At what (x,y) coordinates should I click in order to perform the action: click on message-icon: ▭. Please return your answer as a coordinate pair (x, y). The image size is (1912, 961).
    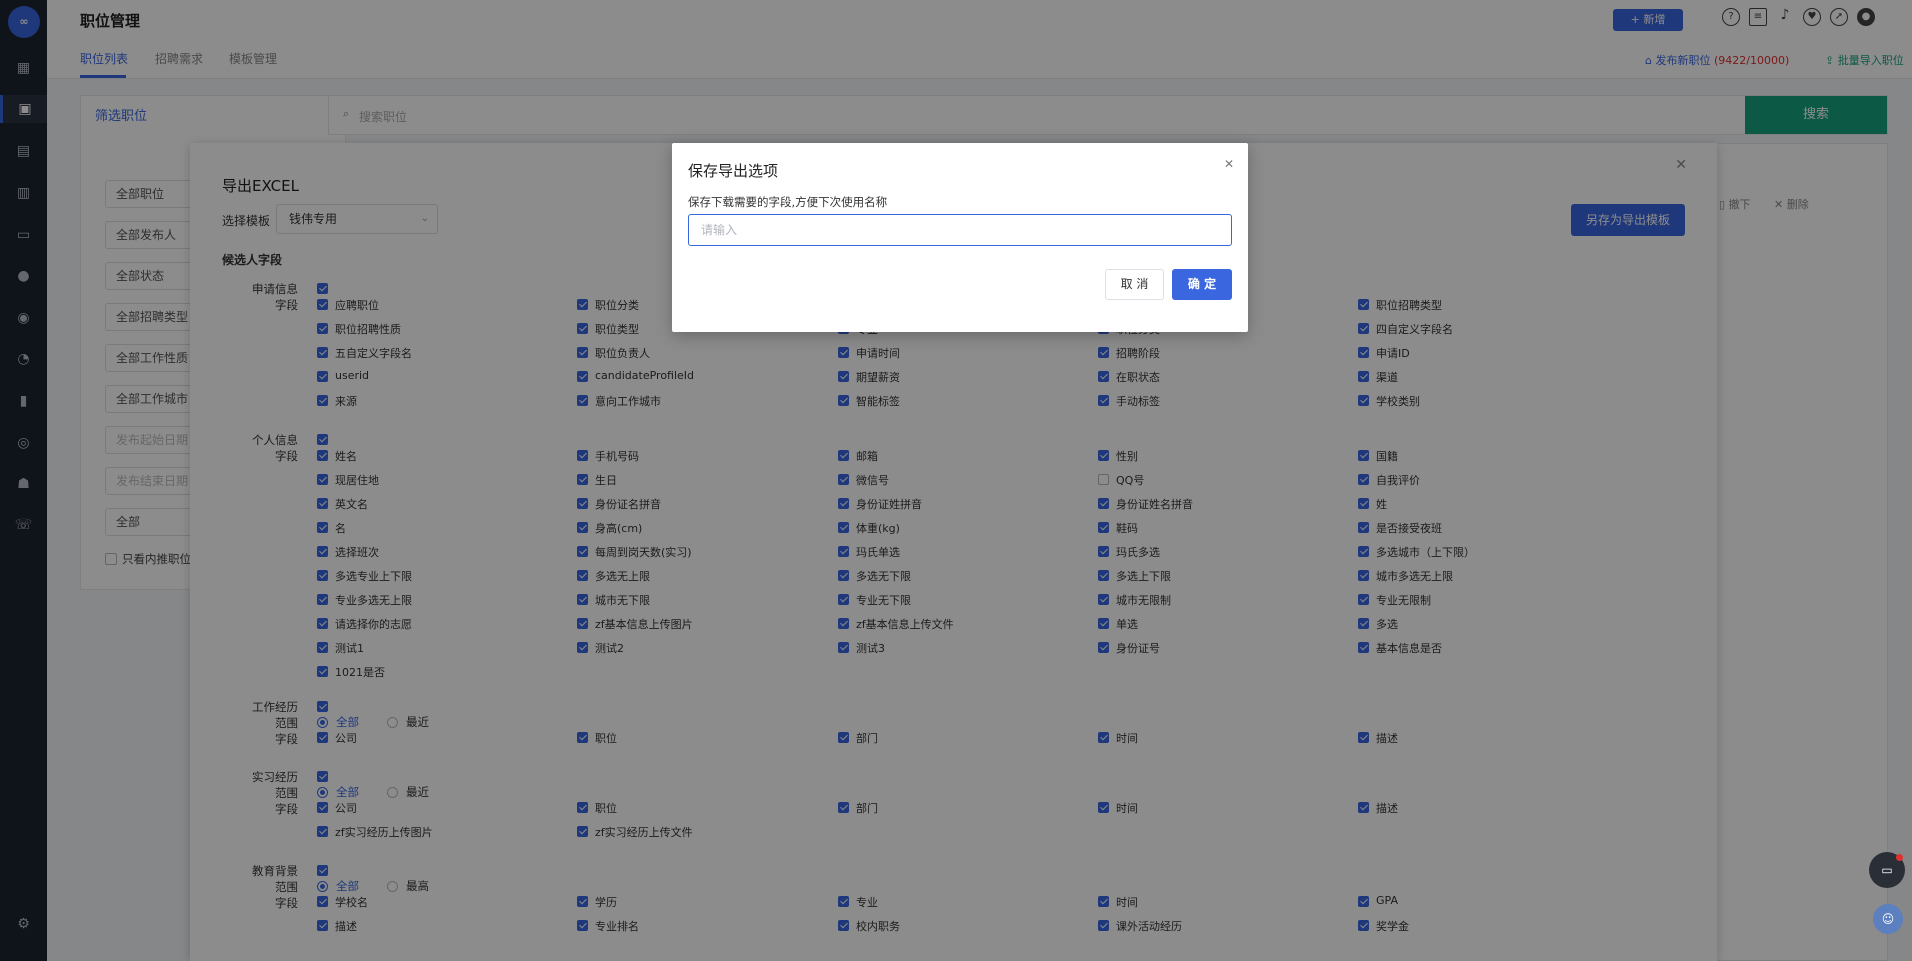
    Looking at the image, I should click on (1887, 870).